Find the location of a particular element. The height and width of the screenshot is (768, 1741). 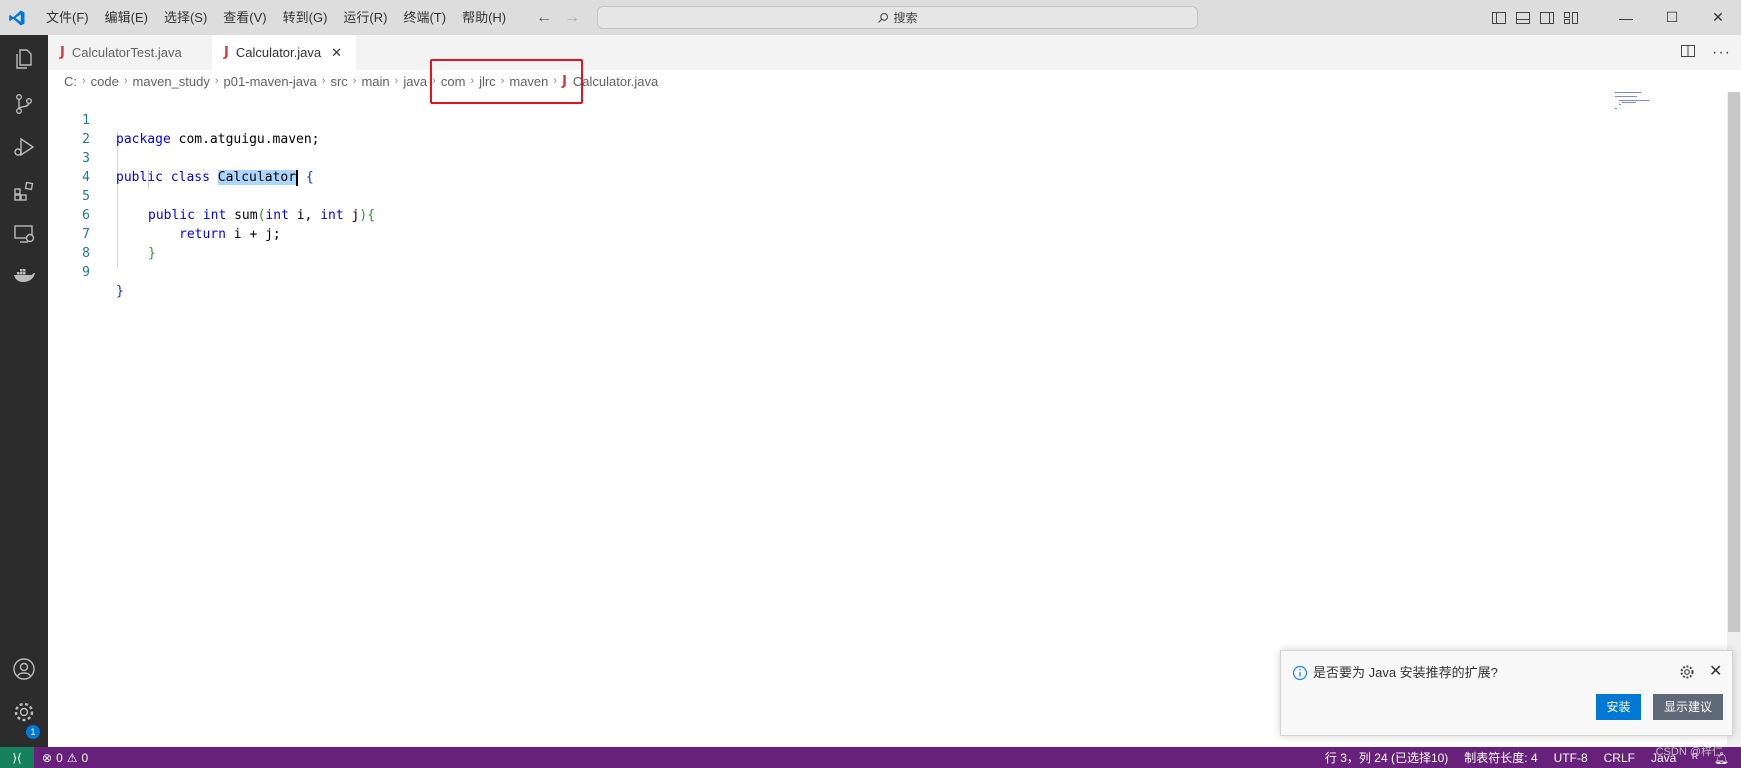

code-line: 4 is located at coordinates (71, 167).